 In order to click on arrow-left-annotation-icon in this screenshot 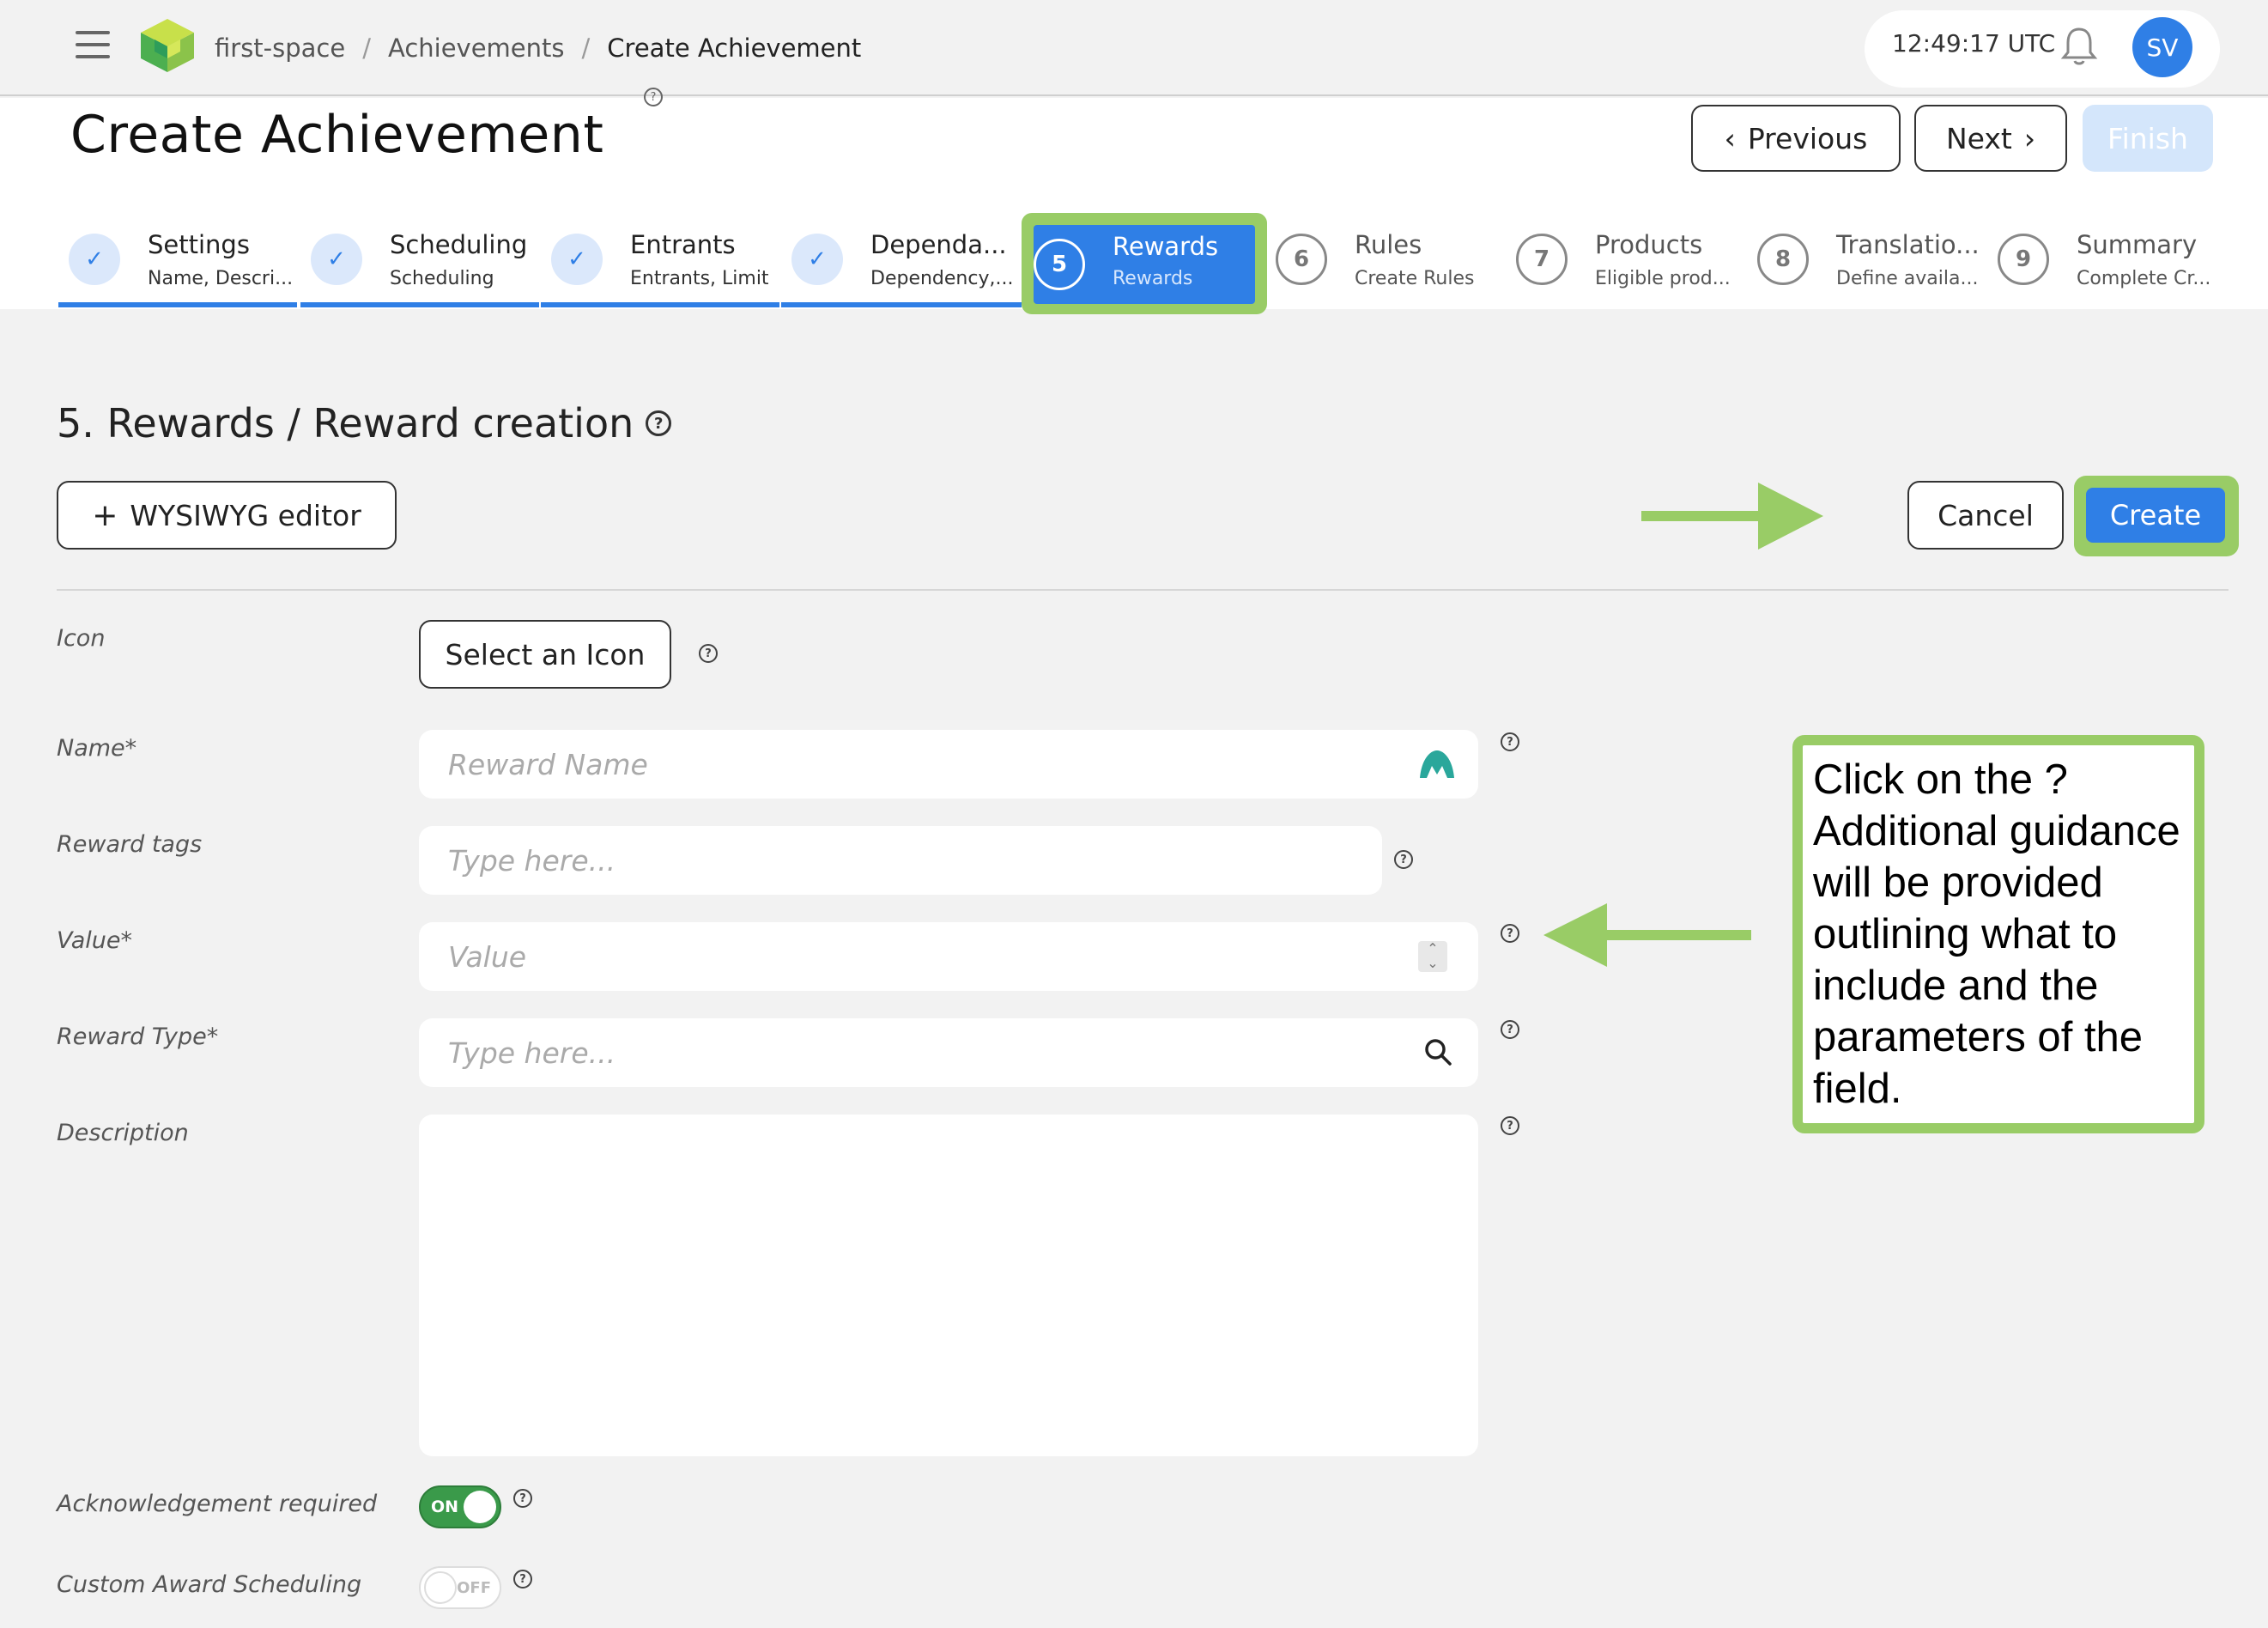, I will do `click(1647, 935)`.